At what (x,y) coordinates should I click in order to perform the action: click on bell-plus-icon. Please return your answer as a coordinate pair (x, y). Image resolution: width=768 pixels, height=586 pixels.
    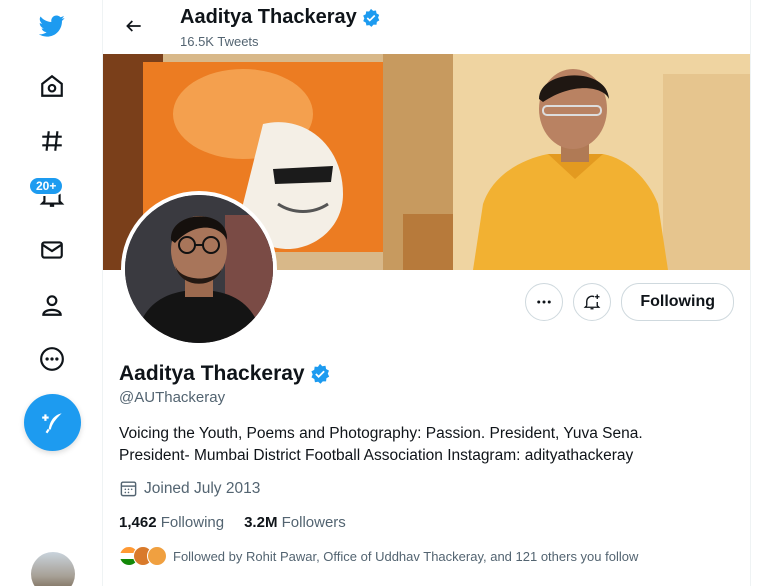
    Looking at the image, I should click on (592, 302).